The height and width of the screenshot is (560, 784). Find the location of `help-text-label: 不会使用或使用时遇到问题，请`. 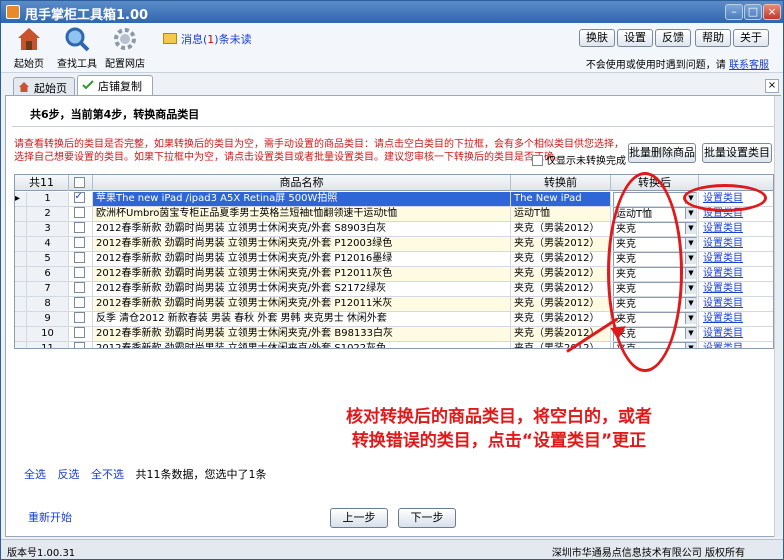

help-text-label: 不会使用或使用时遇到问题，请 is located at coordinates (655, 65).